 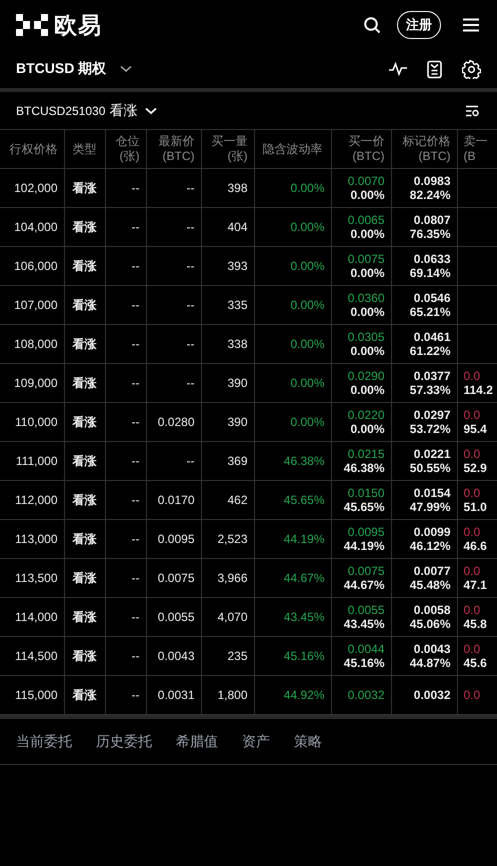 I want to click on strike-price: 102,000, so click(x=36, y=188).